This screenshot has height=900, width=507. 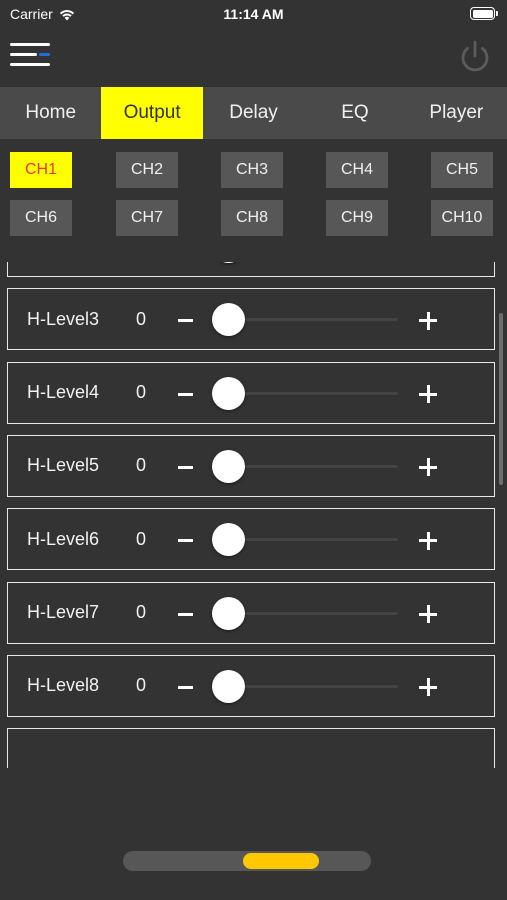 What do you see at coordinates (63, 465) in the screenshot?
I see `level-label: H-Level5` at bounding box center [63, 465].